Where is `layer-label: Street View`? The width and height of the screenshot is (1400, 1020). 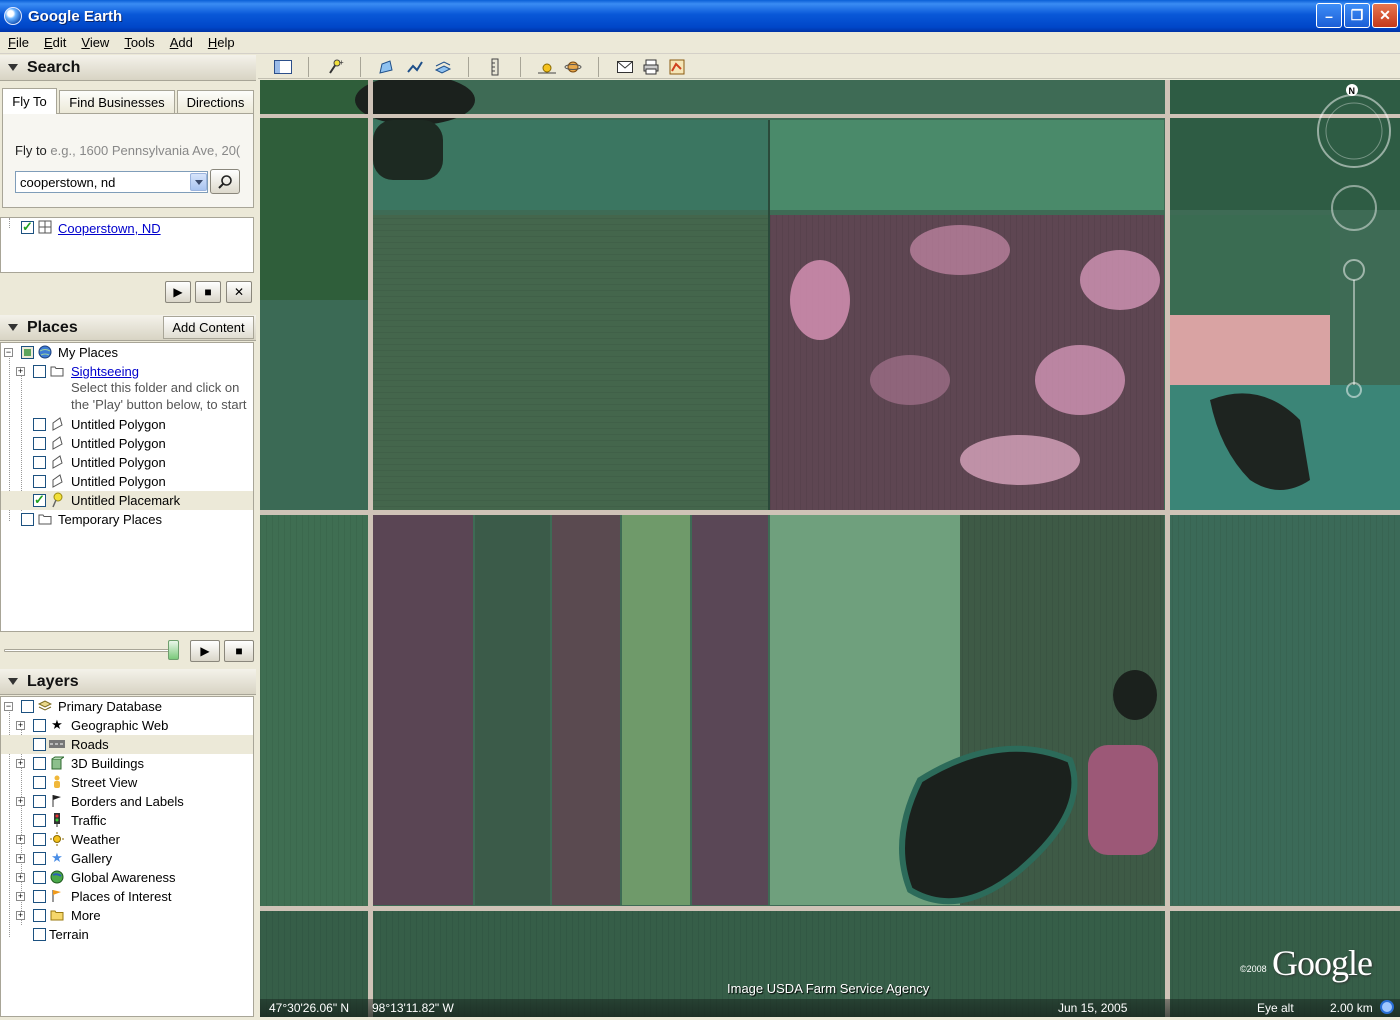
layer-label: Street View is located at coordinates (104, 782).